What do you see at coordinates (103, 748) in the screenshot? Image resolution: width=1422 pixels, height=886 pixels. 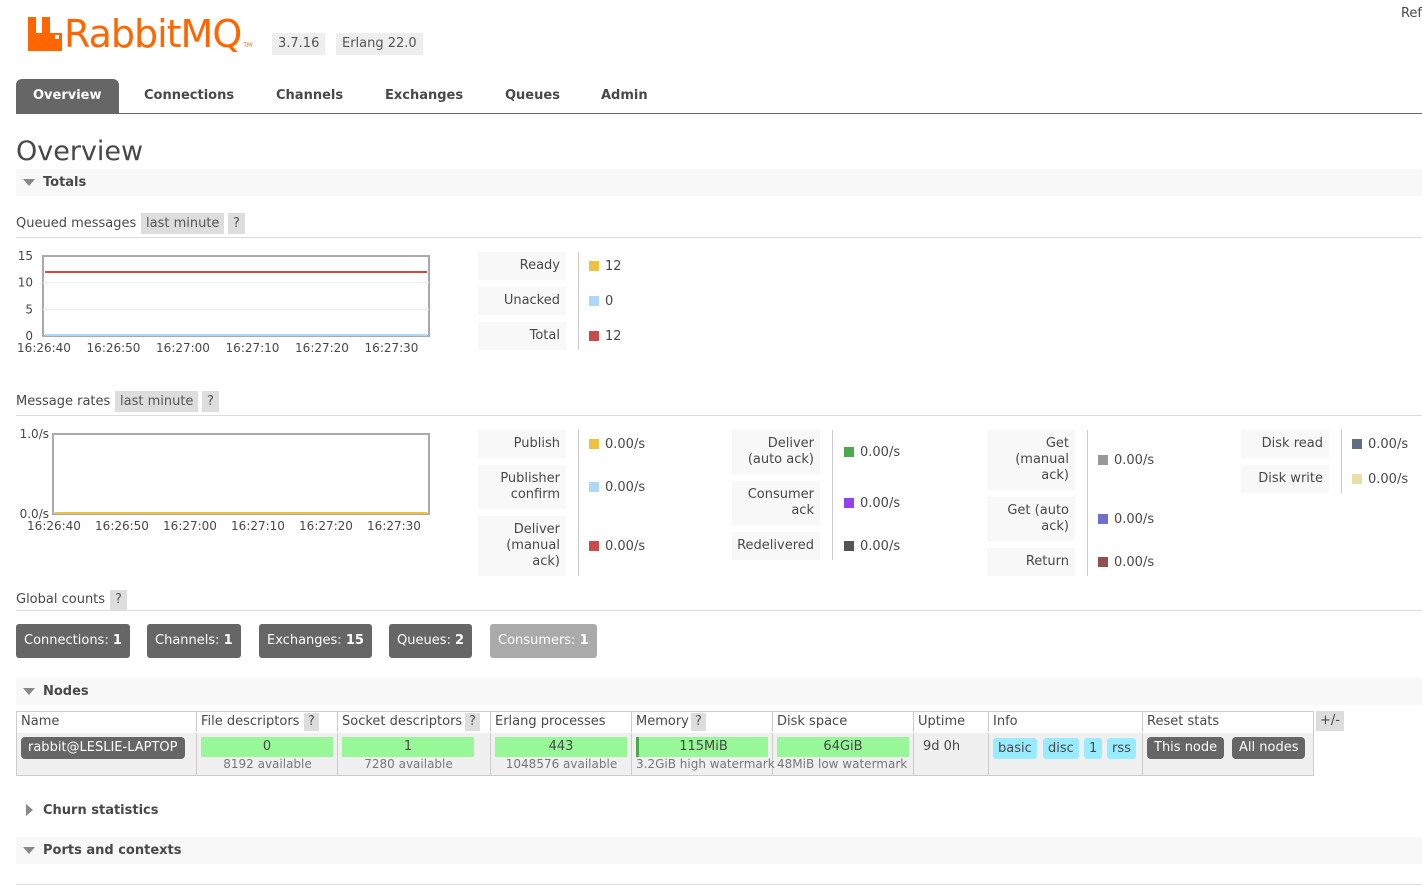 I see `node-name-link: rabbit@LESLIE-LAPTOP` at bounding box center [103, 748].